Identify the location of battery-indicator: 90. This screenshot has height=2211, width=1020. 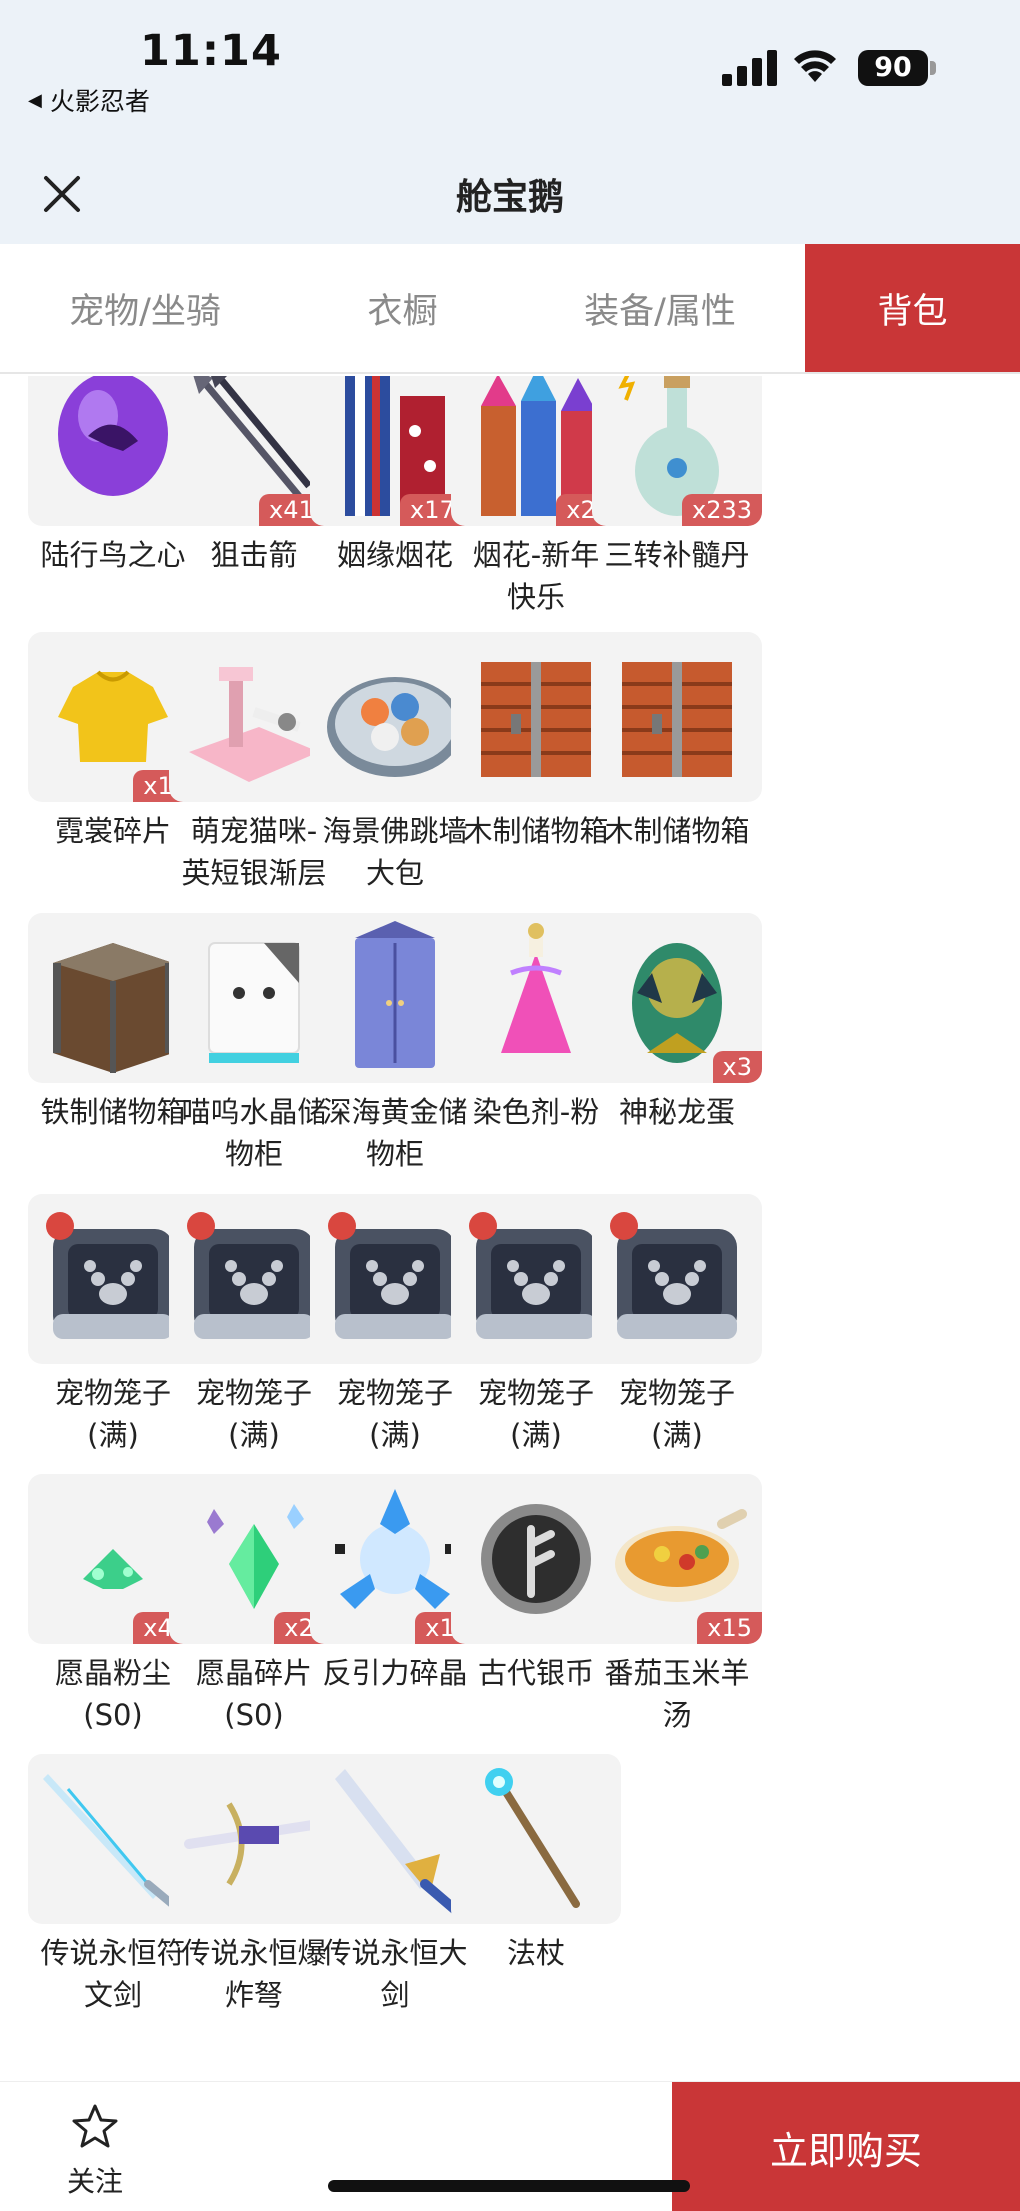
(893, 68).